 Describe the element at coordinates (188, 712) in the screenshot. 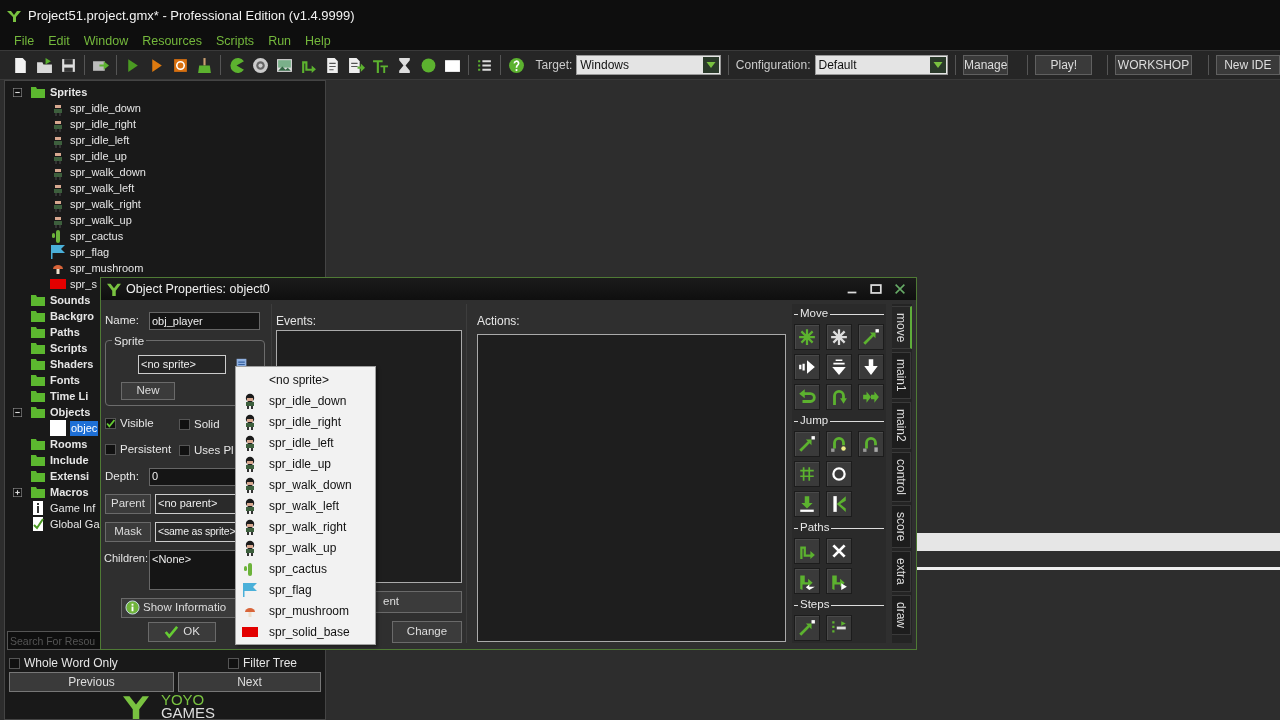

I see `brand-text: GAMES` at that location.